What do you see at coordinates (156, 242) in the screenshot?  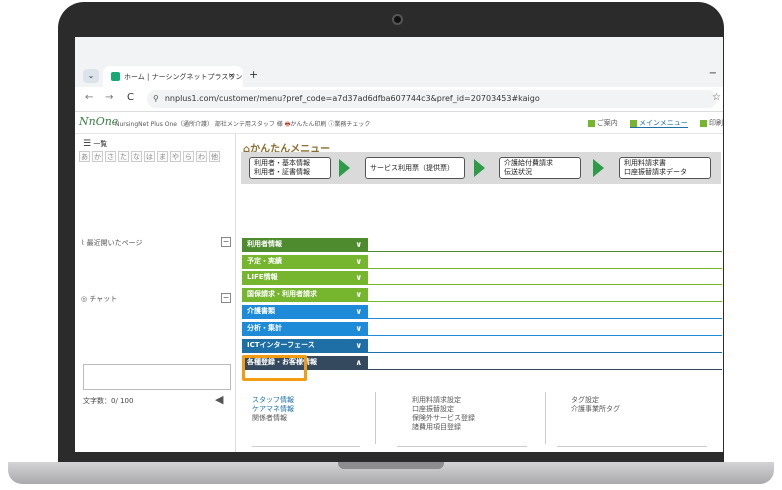 I see `recent-pages-header: ⌇ 最近開いたページ −` at bounding box center [156, 242].